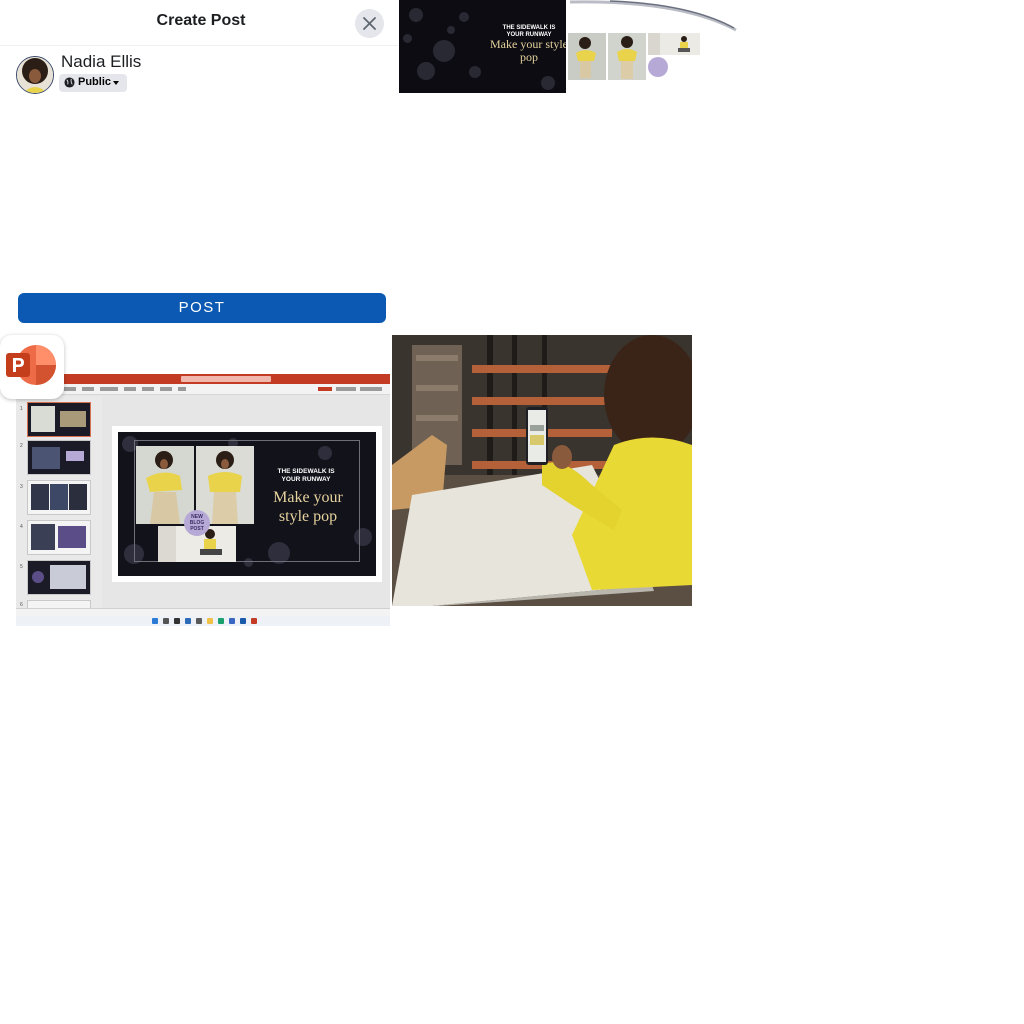 This screenshot has height=1024, width=1024. I want to click on edge-icon, so click(221, 621).